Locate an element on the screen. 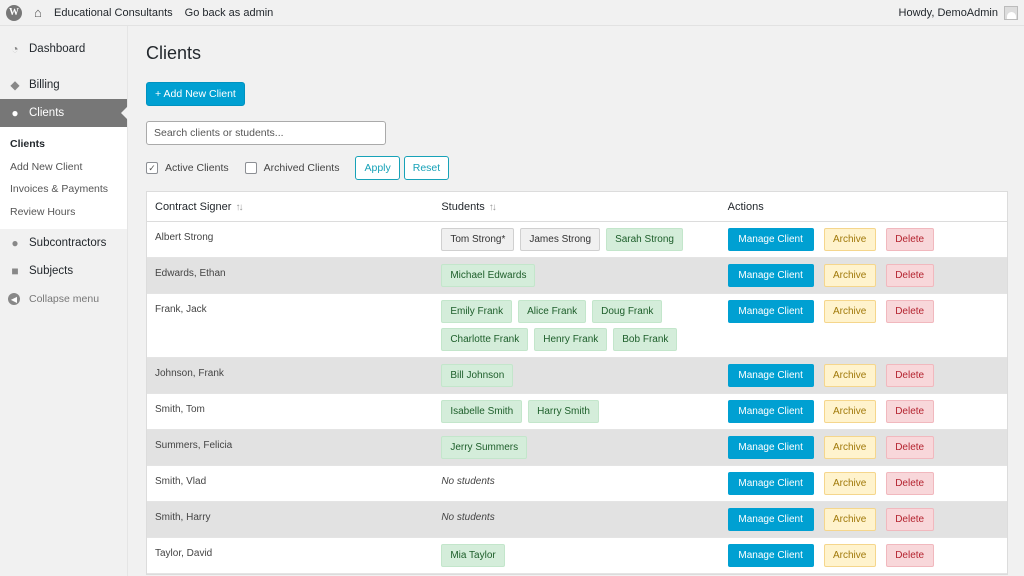 Image resolution: width=1024 pixels, height=576 pixels. students-cell: Jerry Summers is located at coordinates (576, 447).